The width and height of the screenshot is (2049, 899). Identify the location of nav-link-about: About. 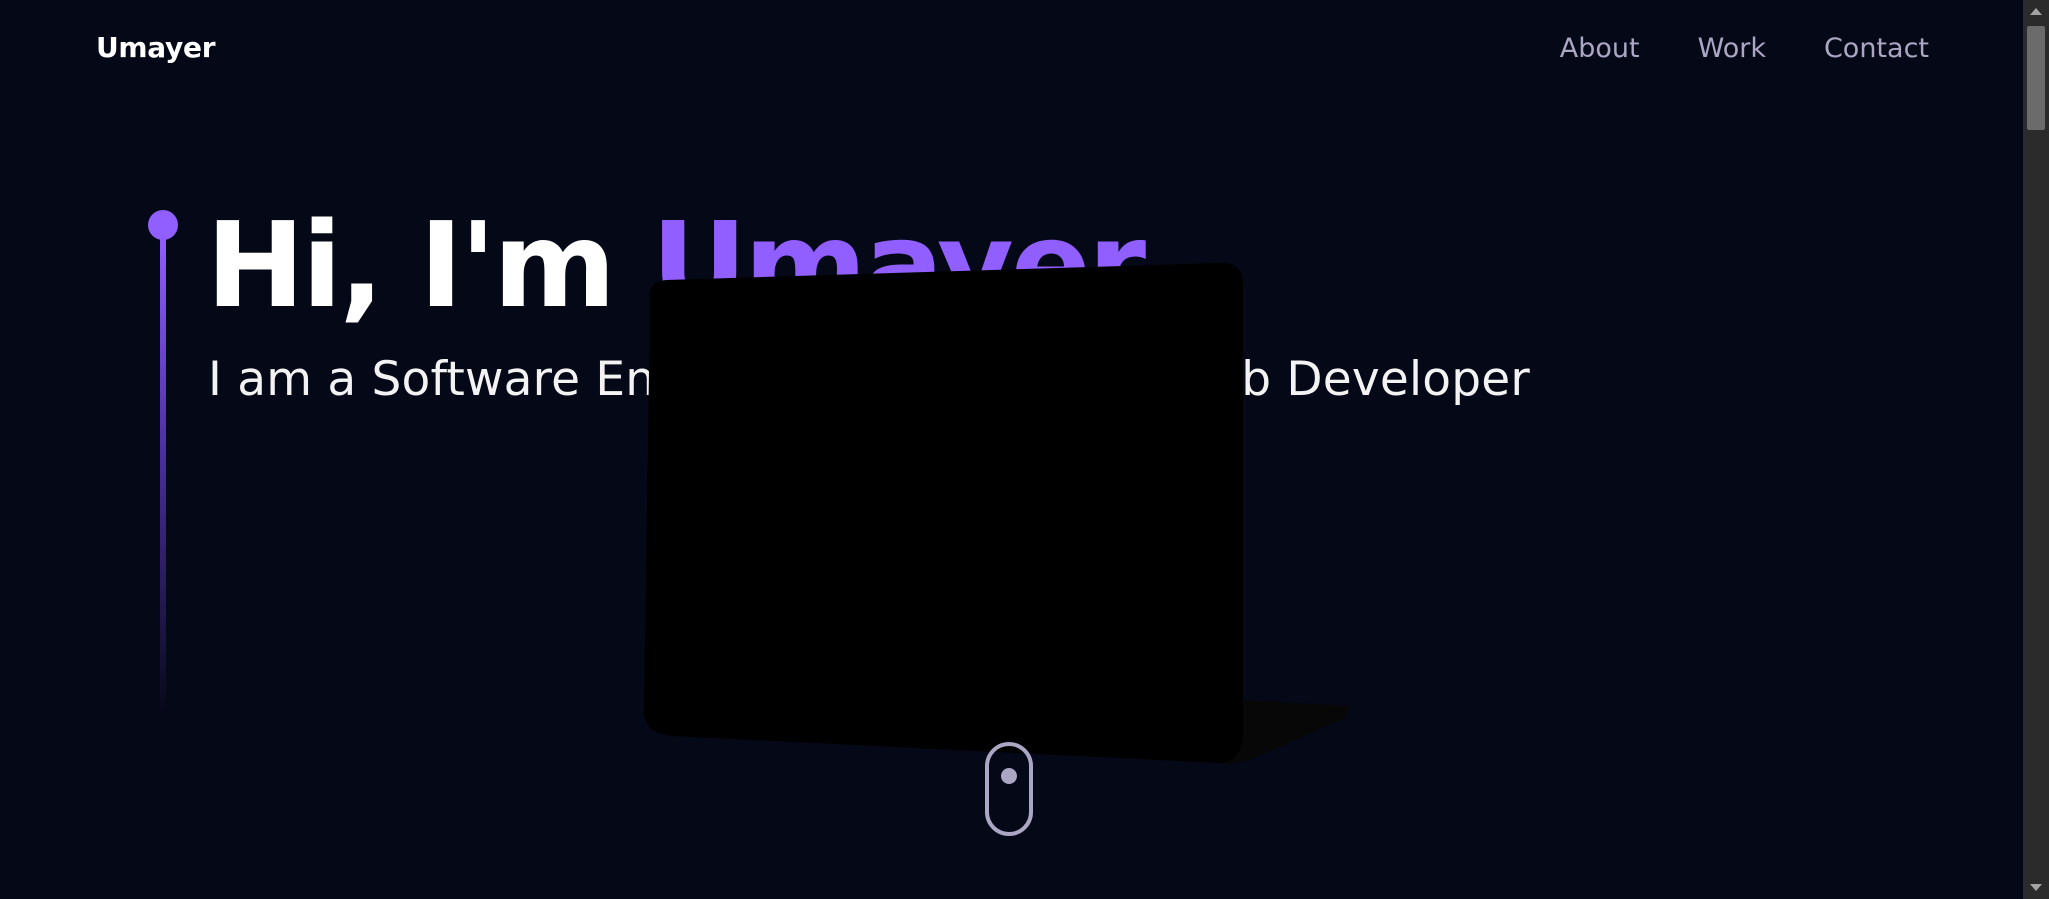
(1600, 48).